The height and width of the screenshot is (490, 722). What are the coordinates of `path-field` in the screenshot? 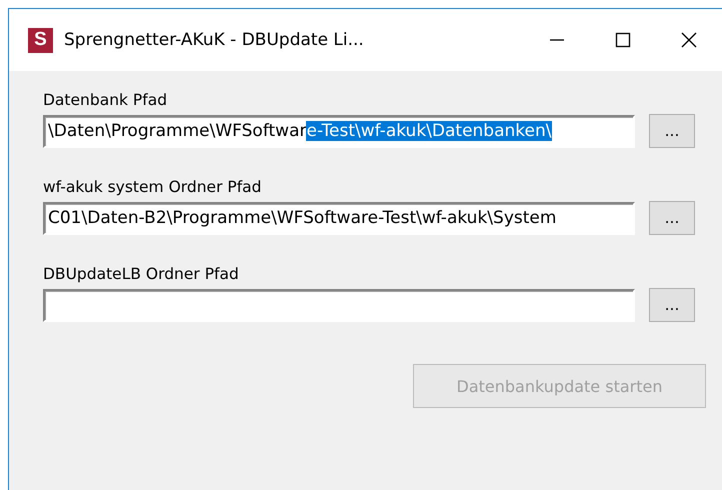 It's located at (339, 305).